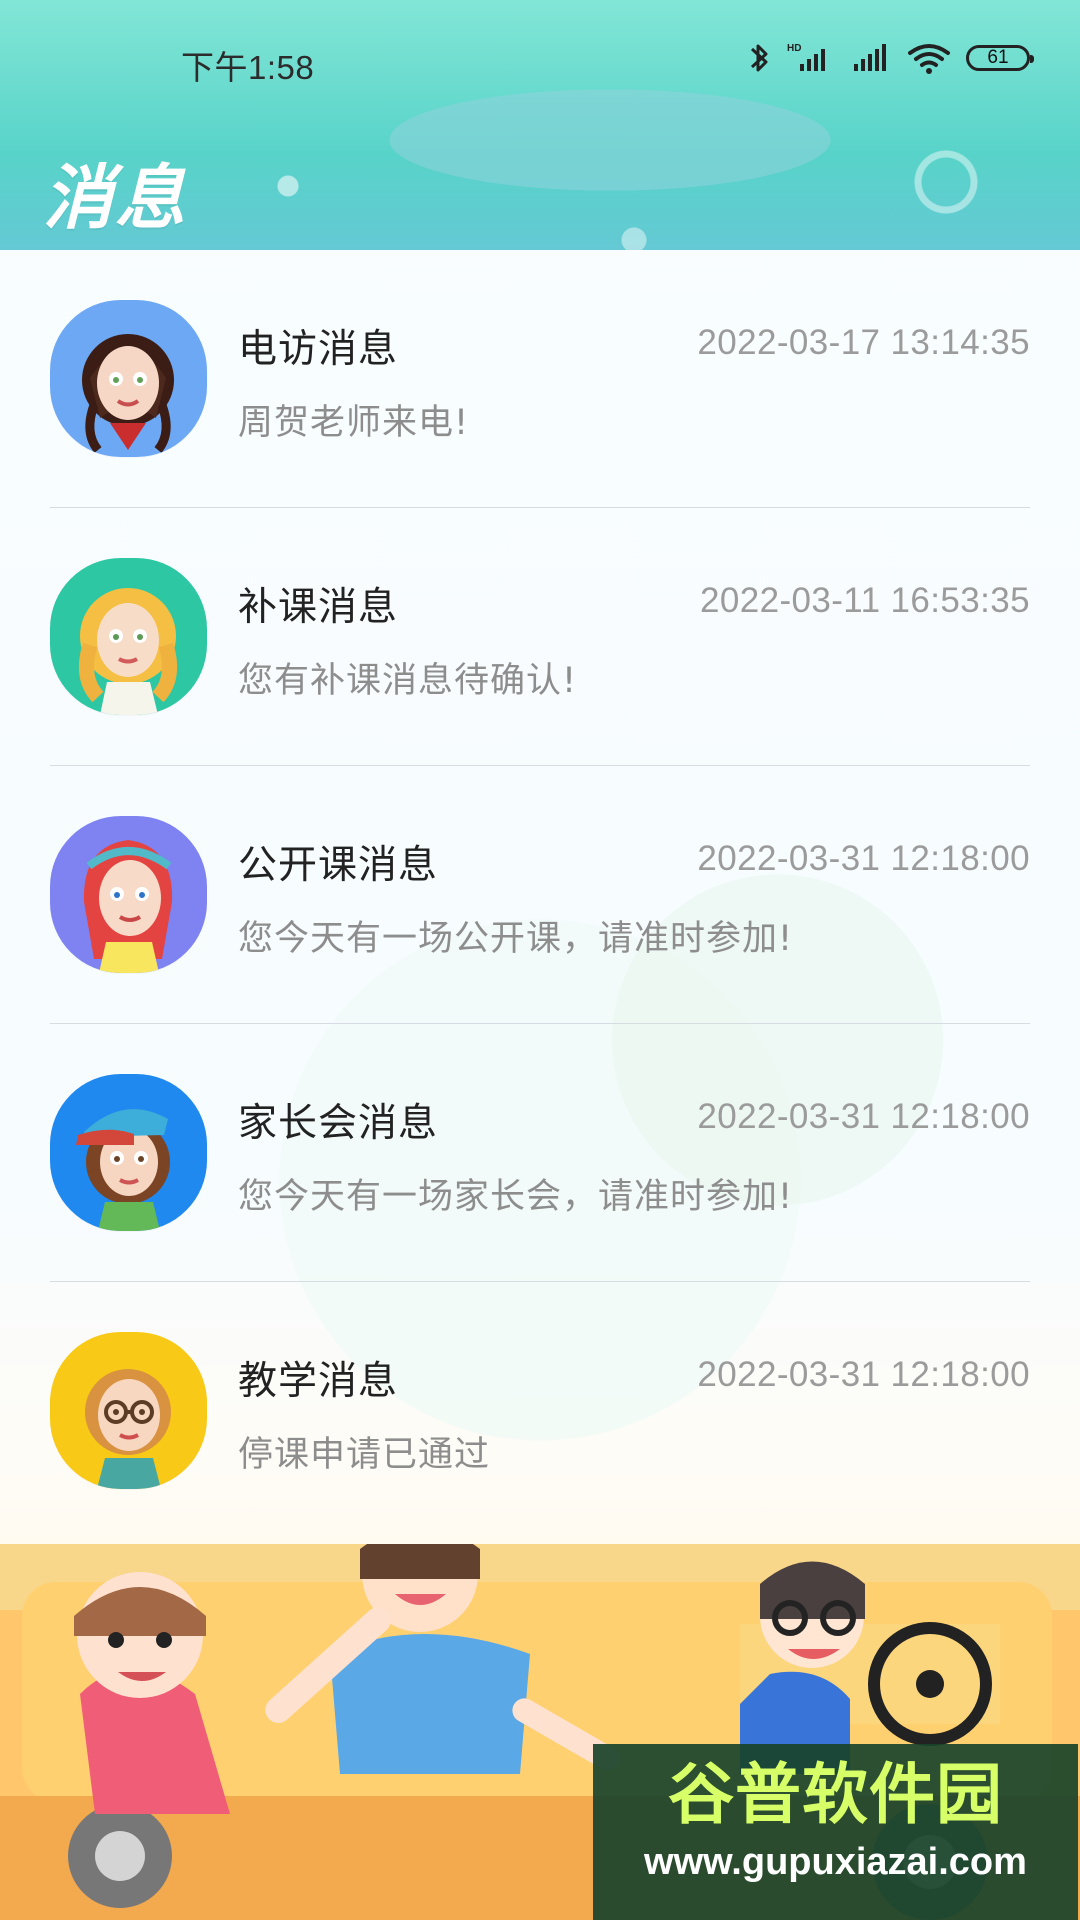  Describe the element at coordinates (115, 198) in the screenshot. I see `page-title: 消息` at that location.